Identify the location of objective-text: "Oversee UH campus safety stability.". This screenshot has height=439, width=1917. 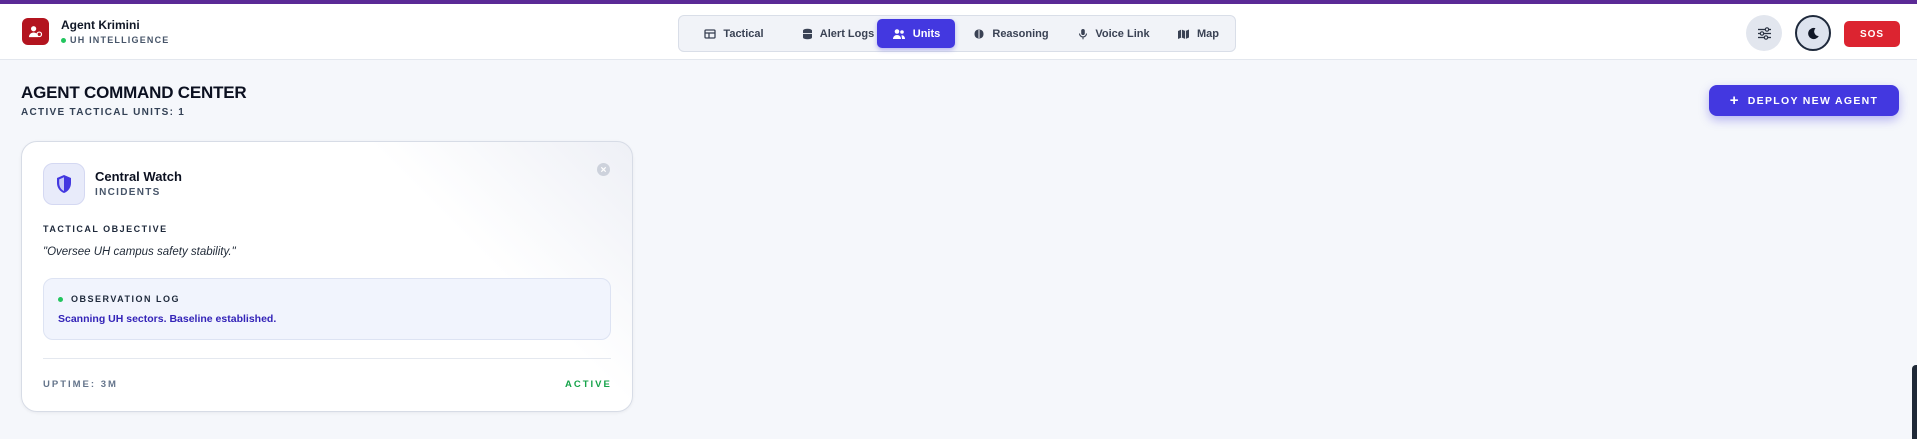
(139, 252).